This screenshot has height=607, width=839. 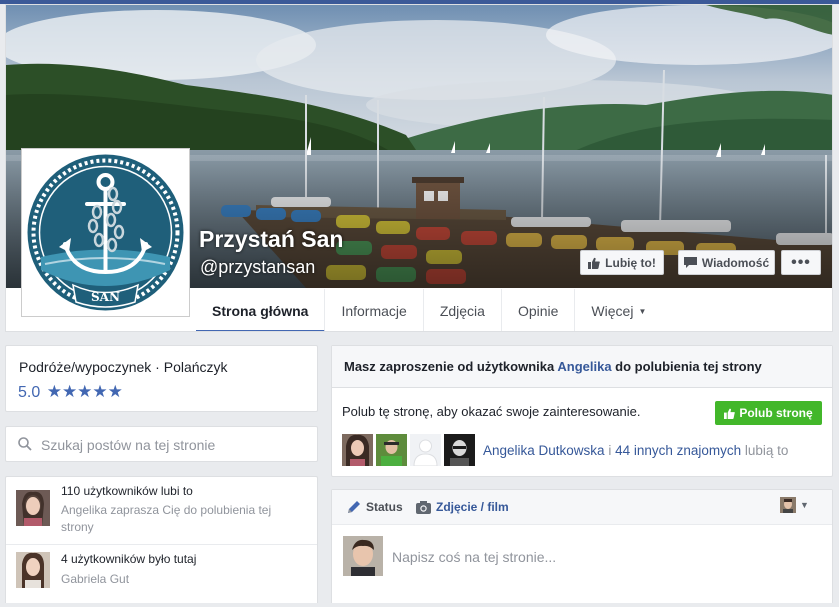 I want to click on likes-count: 110 użytkowników lubi to, so click(x=127, y=491).